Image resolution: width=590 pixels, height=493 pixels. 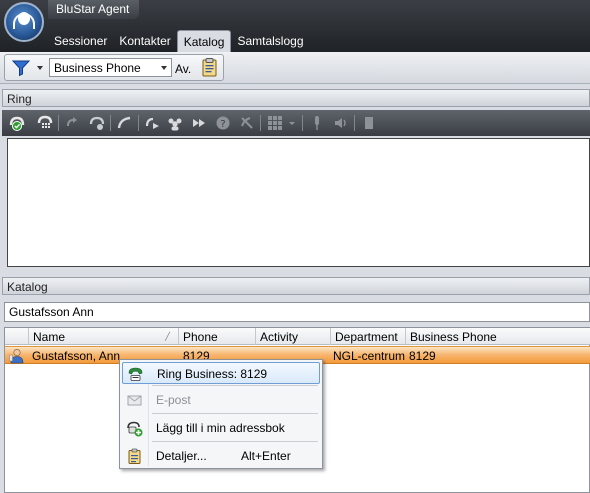 What do you see at coordinates (498, 336) in the screenshot?
I see `column-header-business-phone: Business Phone` at bounding box center [498, 336].